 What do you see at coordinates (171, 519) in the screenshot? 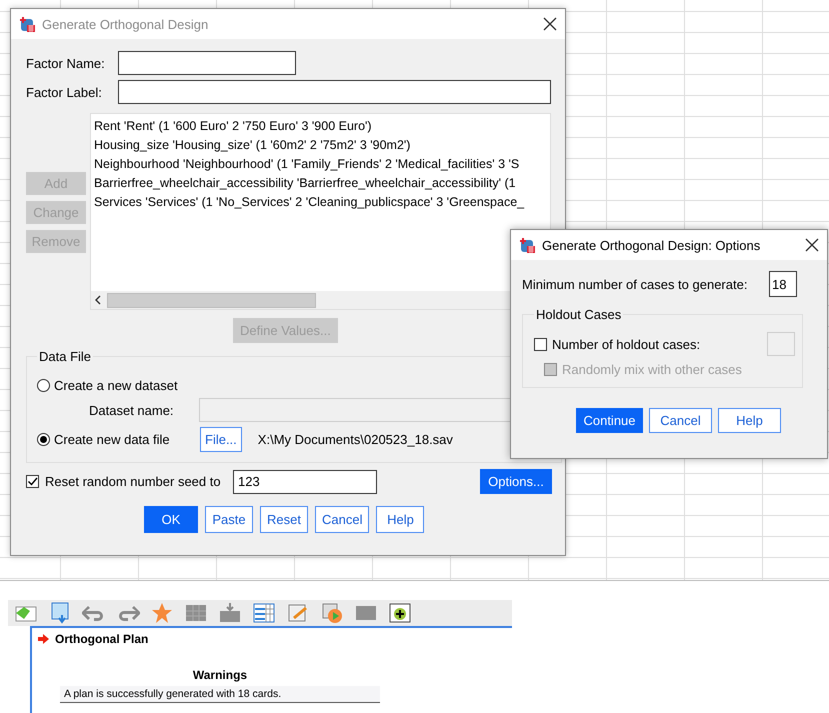
I see `dialog-button: OK` at bounding box center [171, 519].